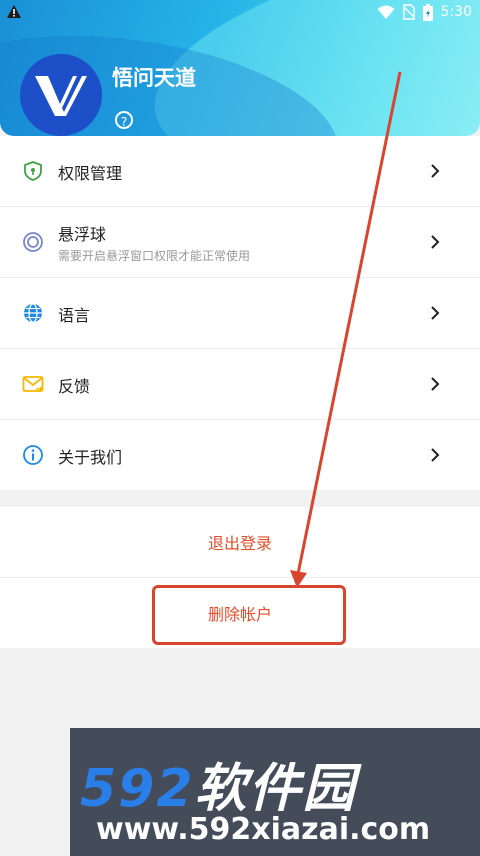  I want to click on watermark: 592软件园 www.592xiazai.com, so click(275, 792).